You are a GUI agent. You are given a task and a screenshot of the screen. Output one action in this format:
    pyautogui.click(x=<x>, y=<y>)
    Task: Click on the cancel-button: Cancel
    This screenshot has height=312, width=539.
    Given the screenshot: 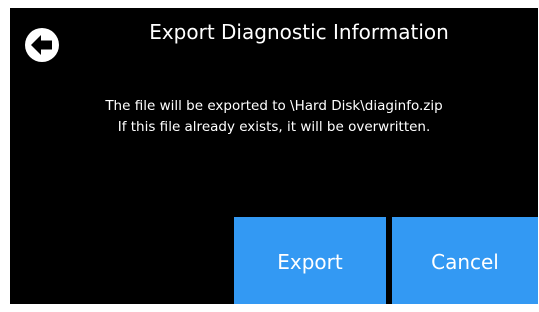 What is the action you would take?
    pyautogui.click(x=465, y=260)
    